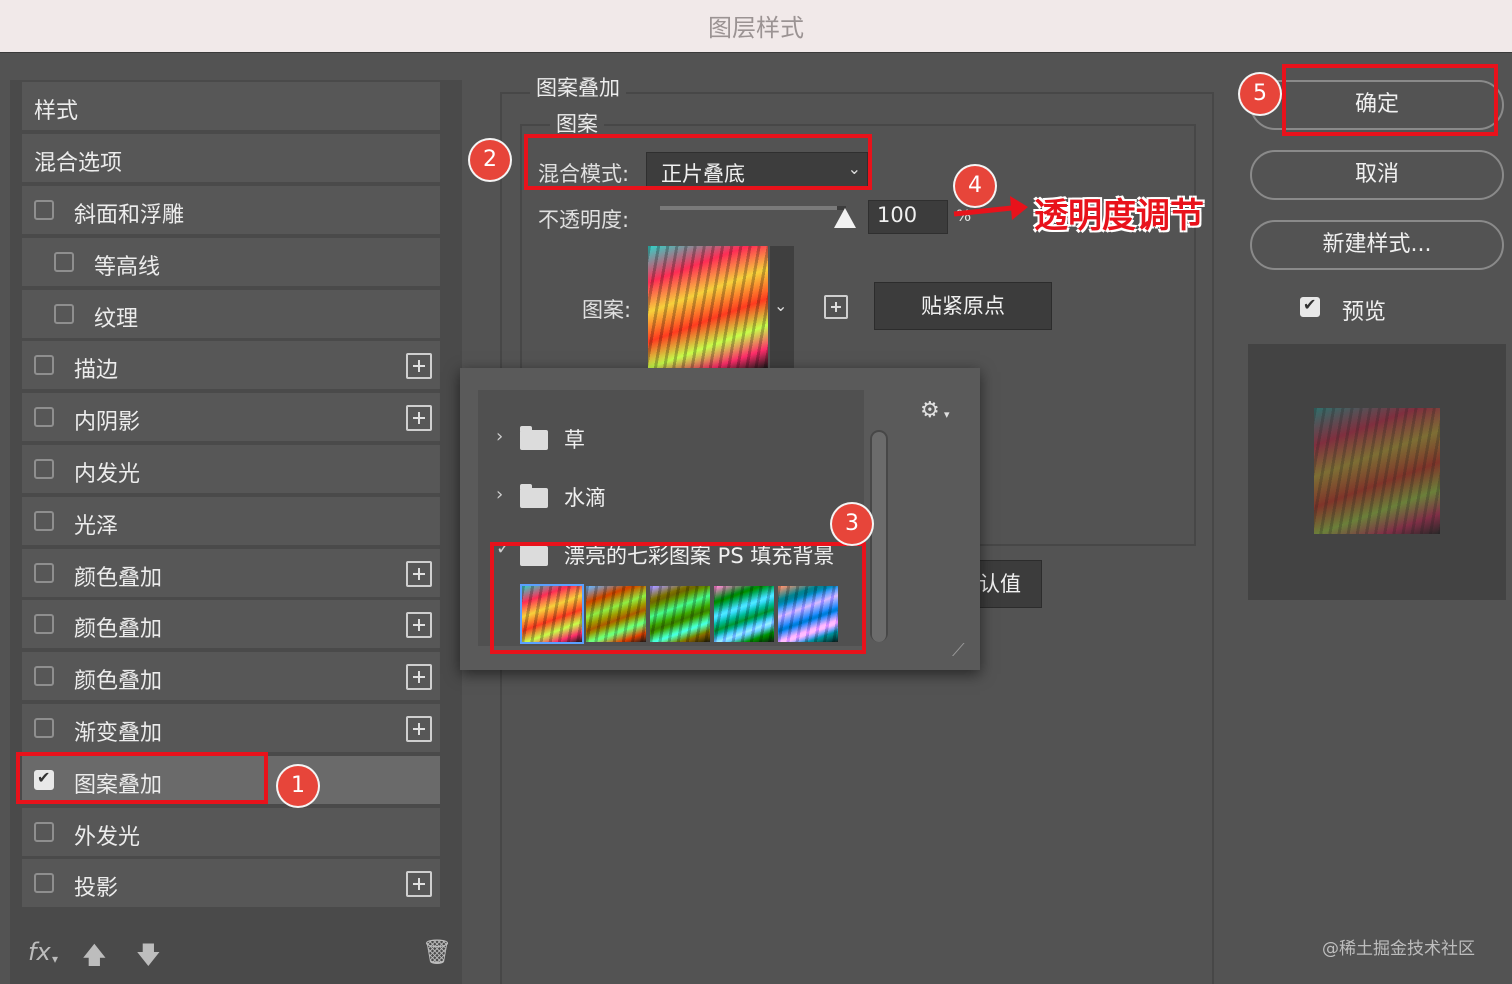 The image size is (1512, 984). I want to click on gear-icon: ⚙, so click(930, 410).